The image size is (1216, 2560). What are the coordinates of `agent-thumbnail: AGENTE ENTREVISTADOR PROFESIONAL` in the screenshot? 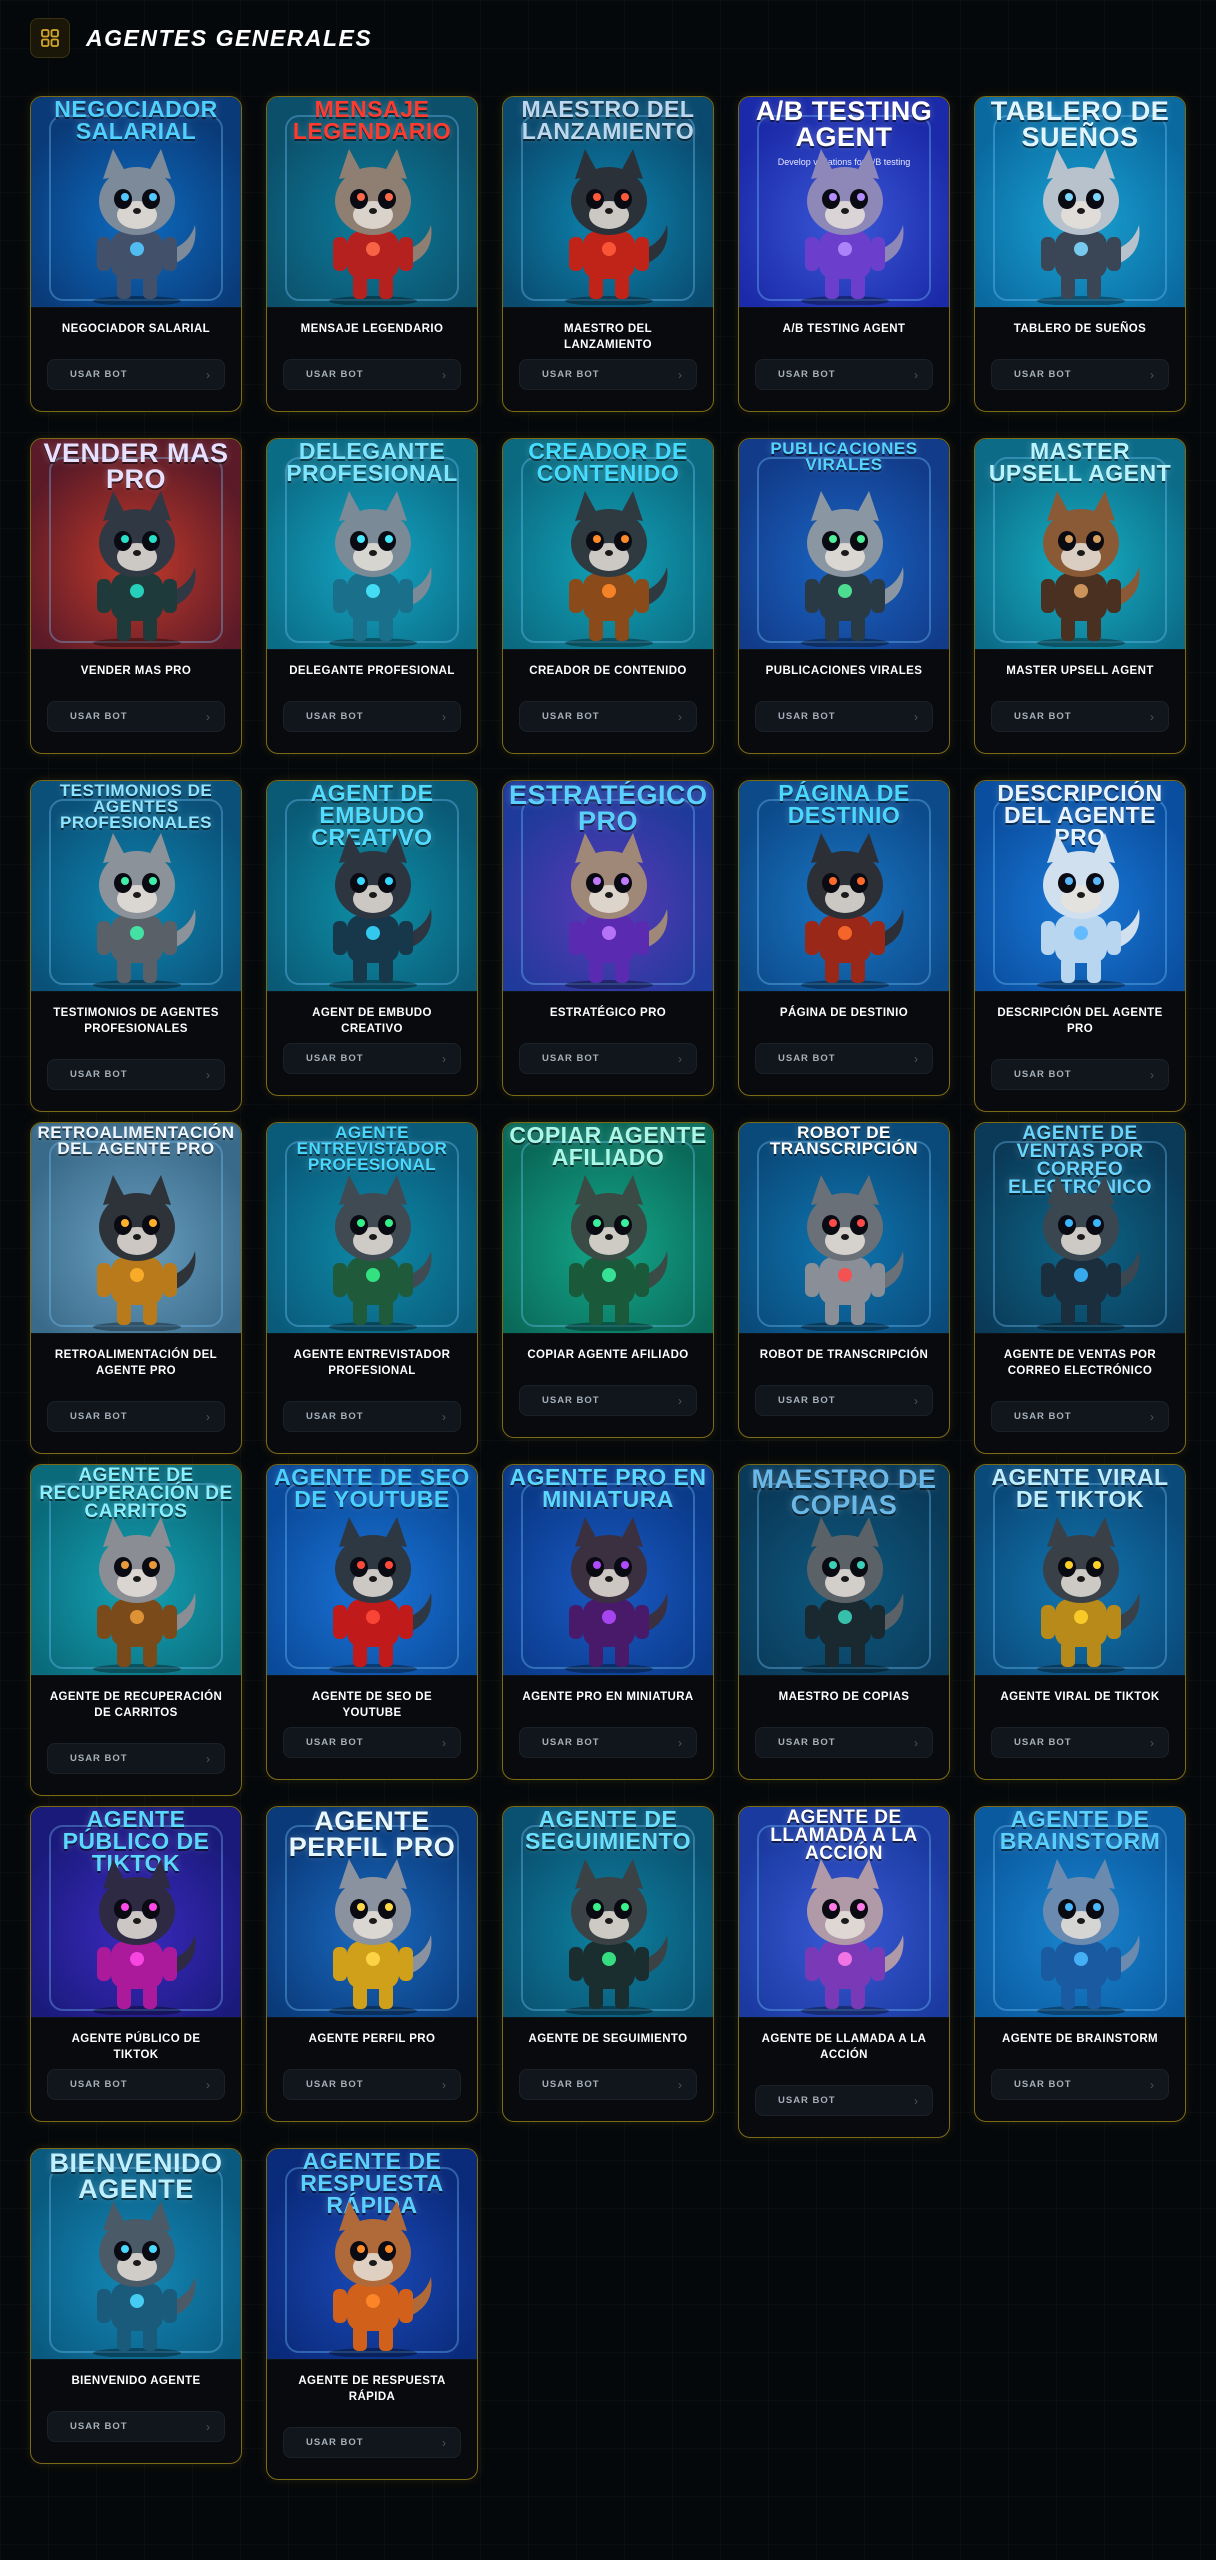 It's located at (372, 1228).